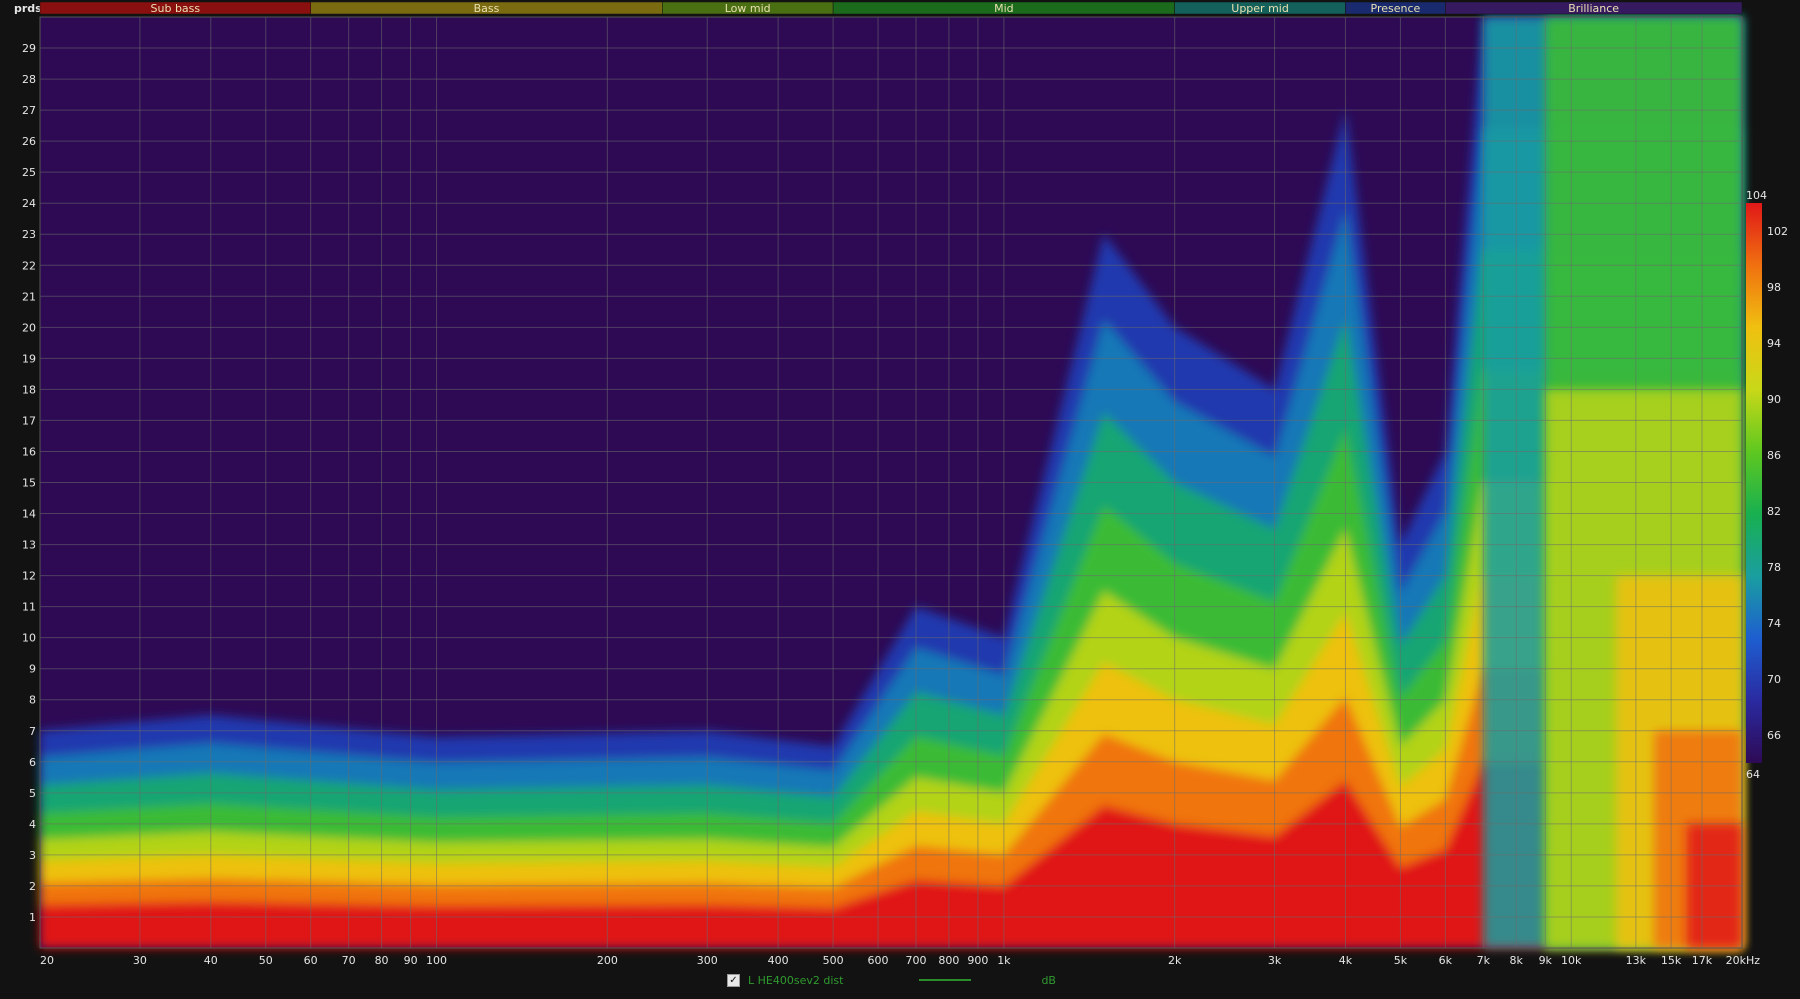 This screenshot has width=1800, height=999. What do you see at coordinates (1346, 960) in the screenshot?
I see `x-tick-label: 4k` at bounding box center [1346, 960].